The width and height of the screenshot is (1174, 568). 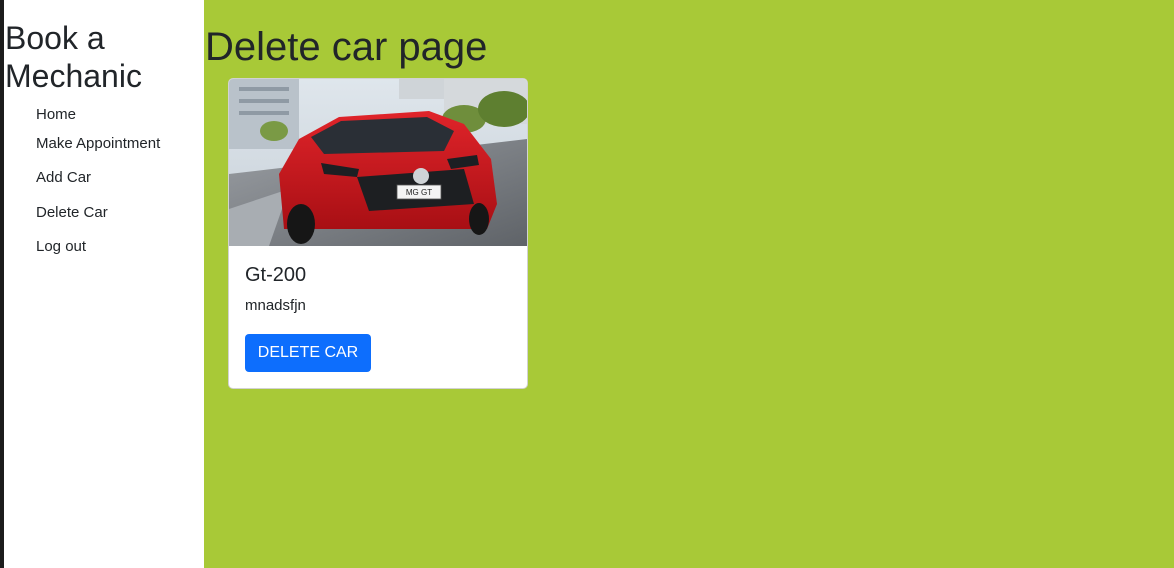 I want to click on car-card: MG GT Gt-200 mnadsfjn DELETE CAR, so click(x=378, y=233).